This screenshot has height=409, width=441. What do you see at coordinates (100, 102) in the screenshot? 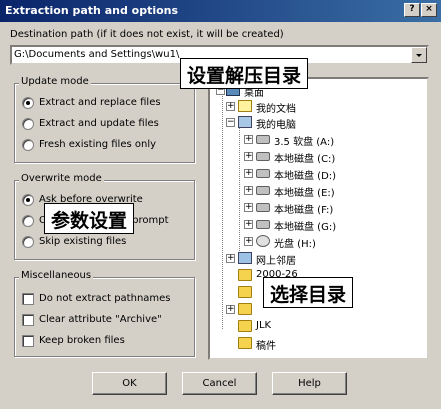
I see `radio-extract-replace-label: Extract and replace files` at bounding box center [100, 102].